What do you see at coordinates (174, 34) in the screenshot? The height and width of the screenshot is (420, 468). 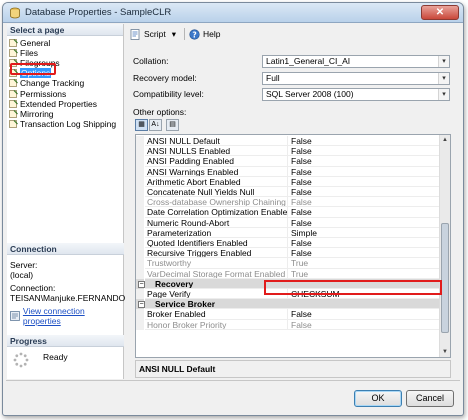 I see `script-dropdown-icon: ▾` at bounding box center [174, 34].